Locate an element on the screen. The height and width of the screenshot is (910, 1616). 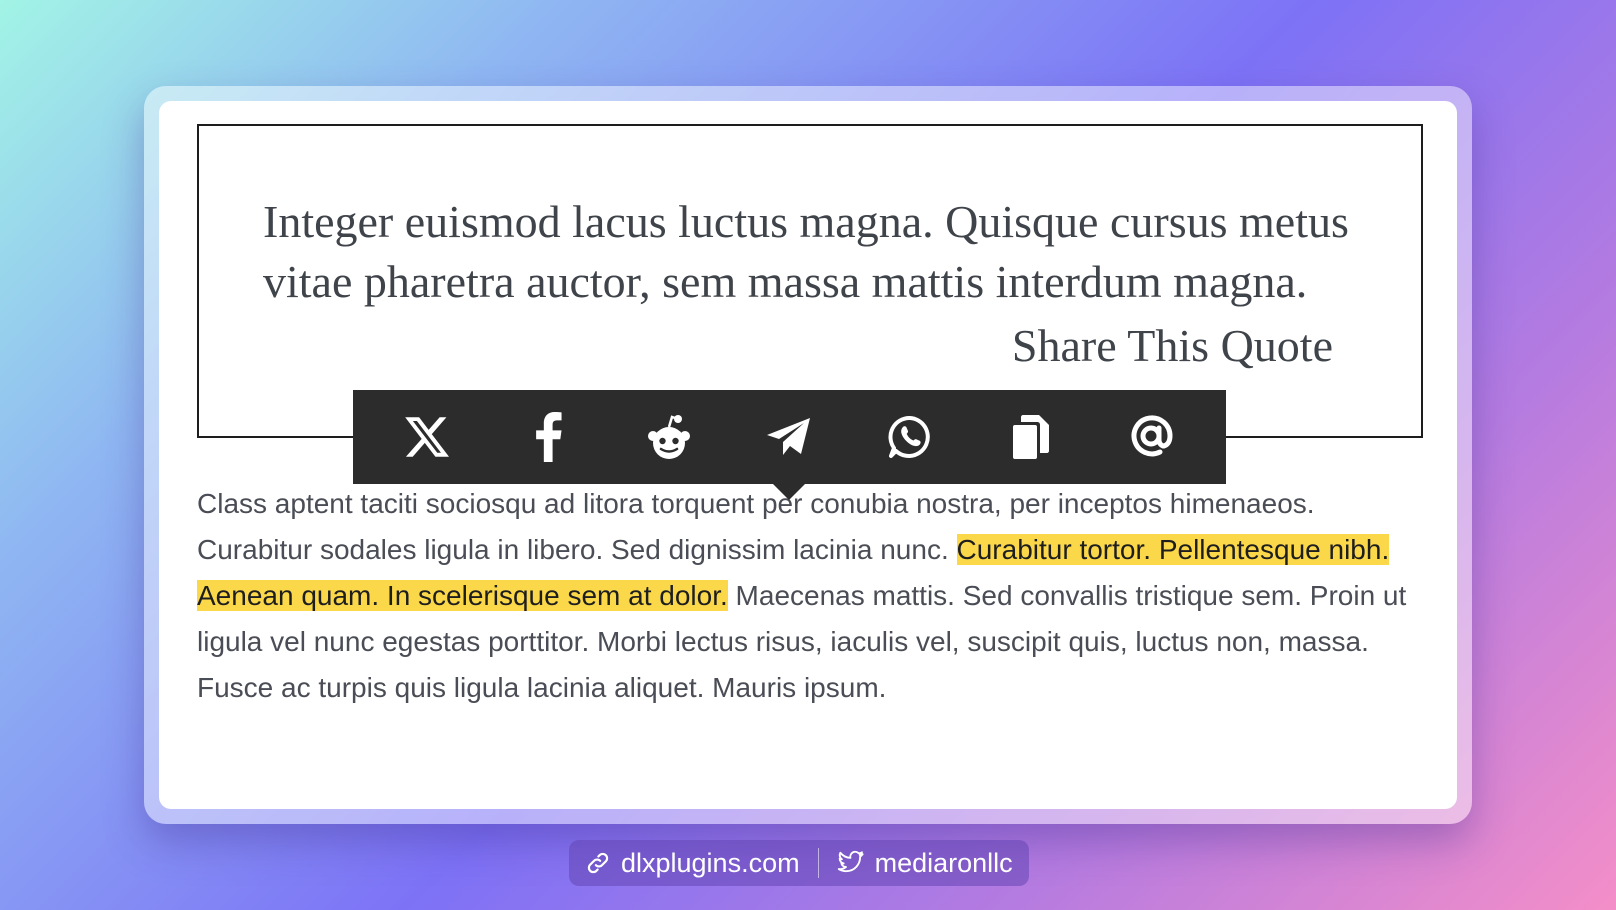
whatsapp-icon is located at coordinates (909, 436).